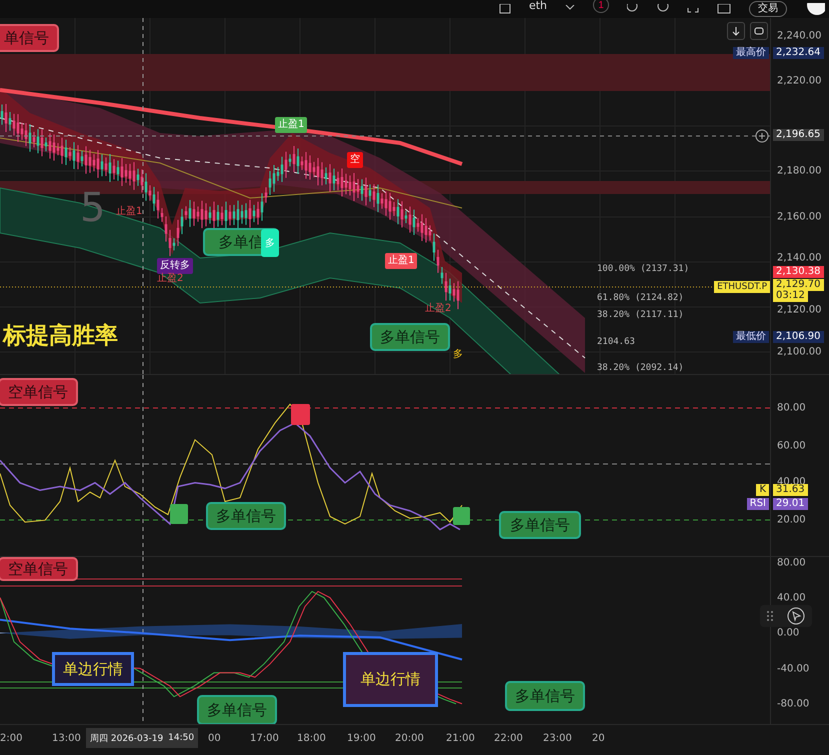 This screenshot has height=755, width=829. Describe the element at coordinates (799, 171) in the screenshot. I see `price-tick: 2,180.00` at that location.